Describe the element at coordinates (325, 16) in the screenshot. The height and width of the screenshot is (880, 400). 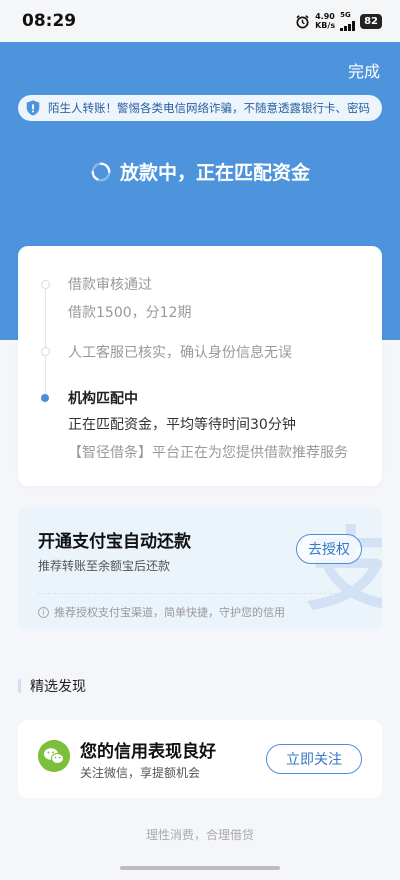
I see `speed-value: 4.90` at that location.